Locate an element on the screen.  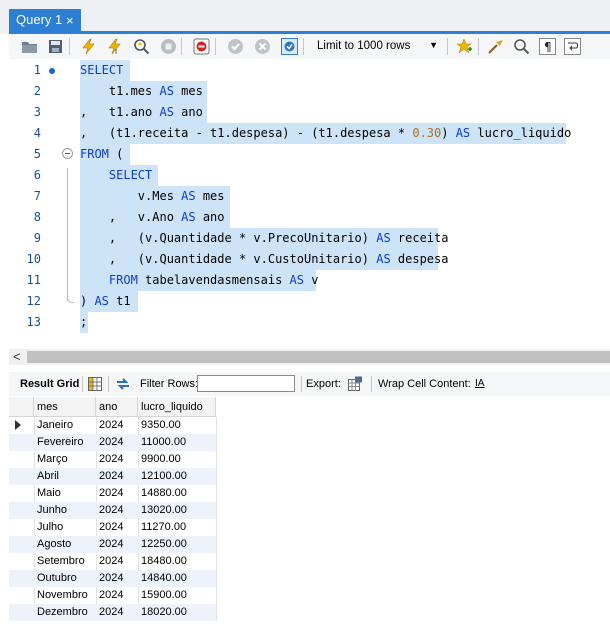
filter-rows-input is located at coordinates (246, 383).